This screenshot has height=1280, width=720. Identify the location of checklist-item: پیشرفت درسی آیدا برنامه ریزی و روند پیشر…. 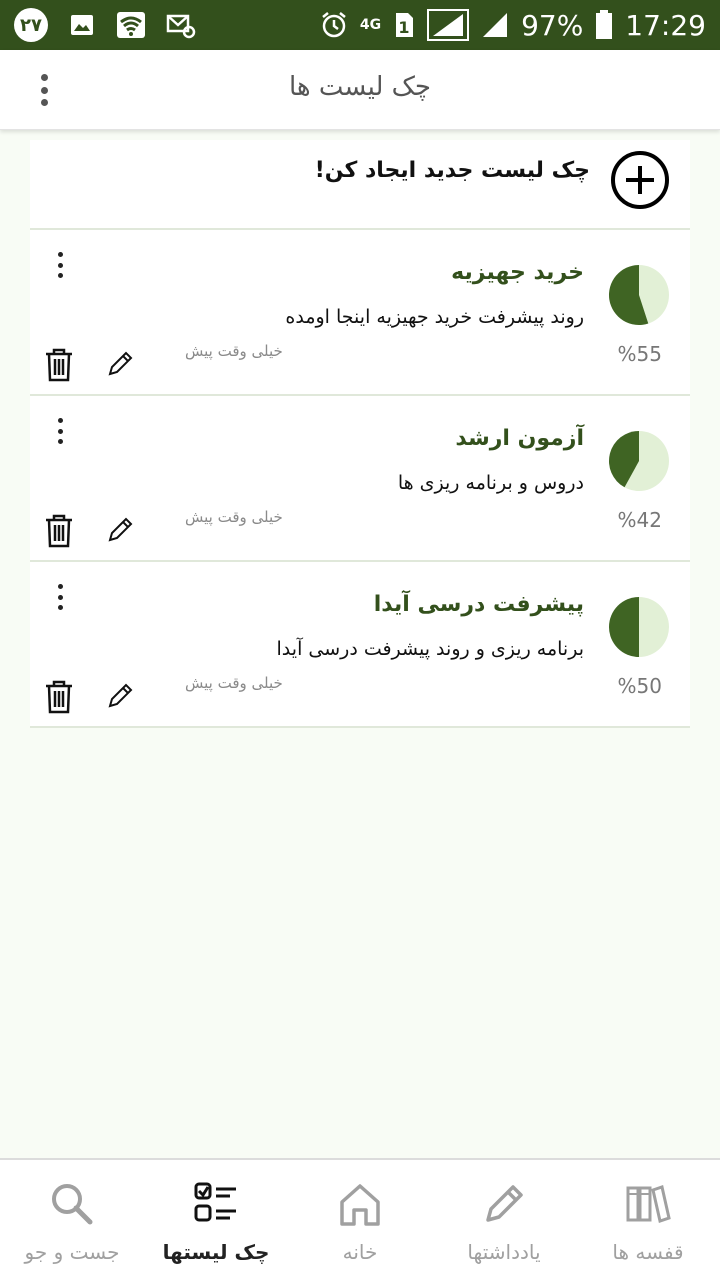
(360, 645).